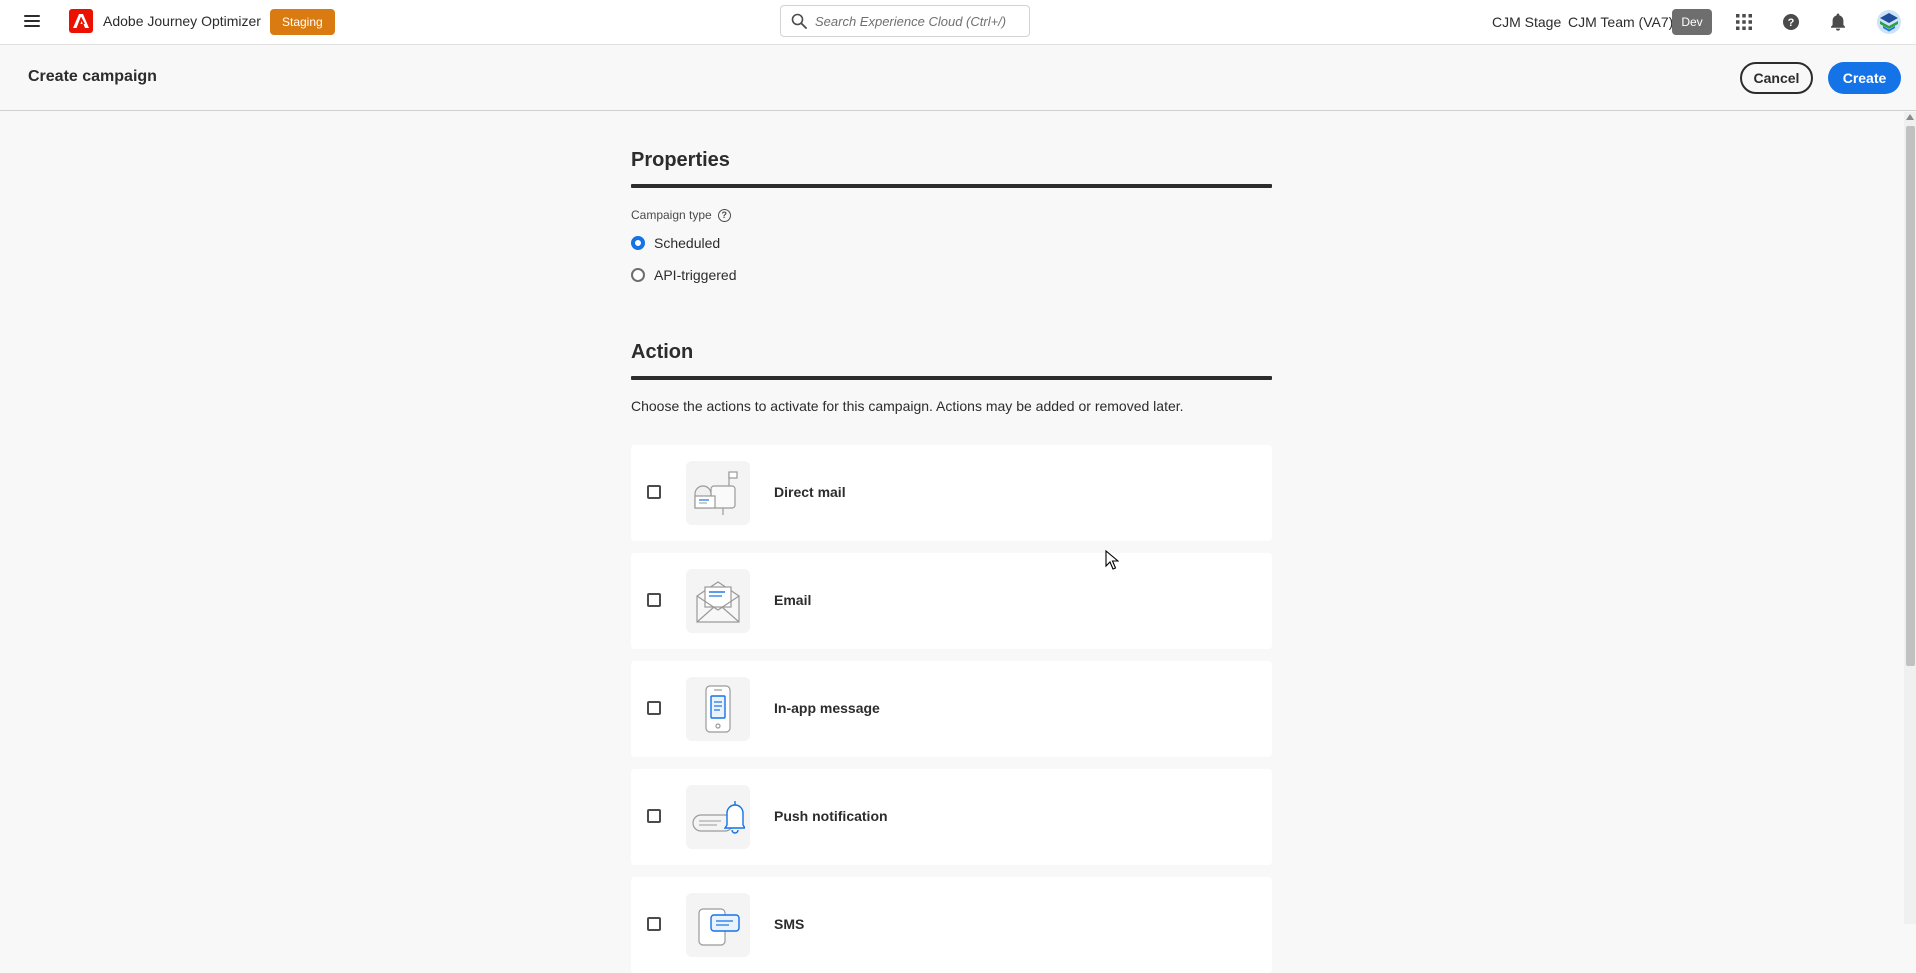 The height and width of the screenshot is (973, 1916). Describe the element at coordinates (951, 817) in the screenshot. I see `action-card-push-notification: Push notification` at that location.